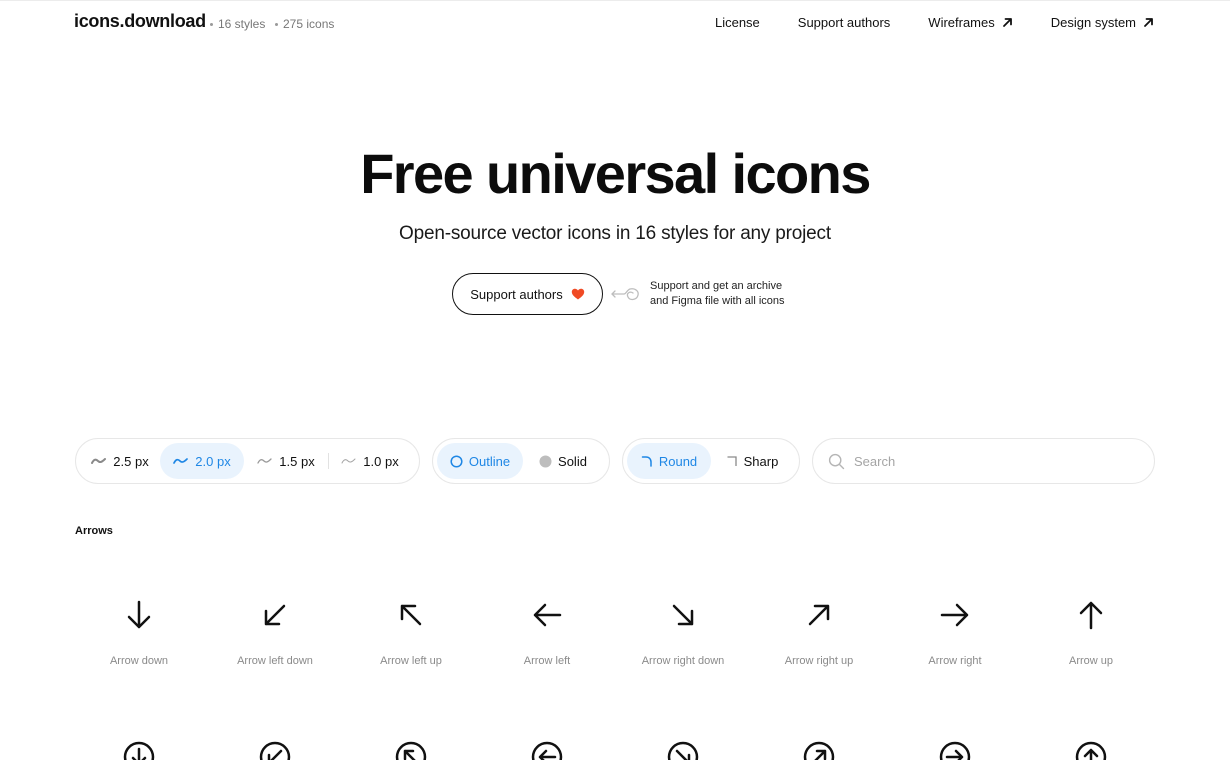  What do you see at coordinates (275, 750) in the screenshot?
I see `circle-arrow-left-down-icon` at bounding box center [275, 750].